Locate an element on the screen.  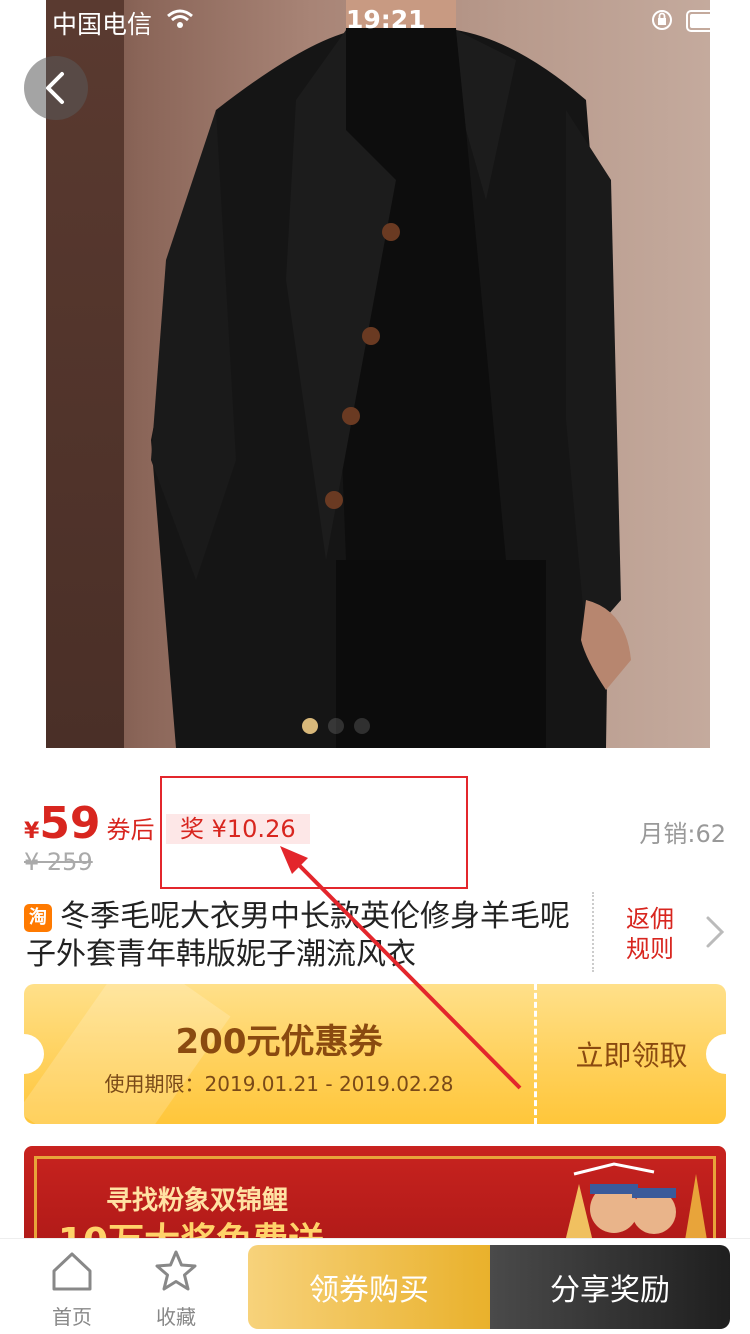
tab-favorite: 收藏 is located at coordinates (176, 1289).